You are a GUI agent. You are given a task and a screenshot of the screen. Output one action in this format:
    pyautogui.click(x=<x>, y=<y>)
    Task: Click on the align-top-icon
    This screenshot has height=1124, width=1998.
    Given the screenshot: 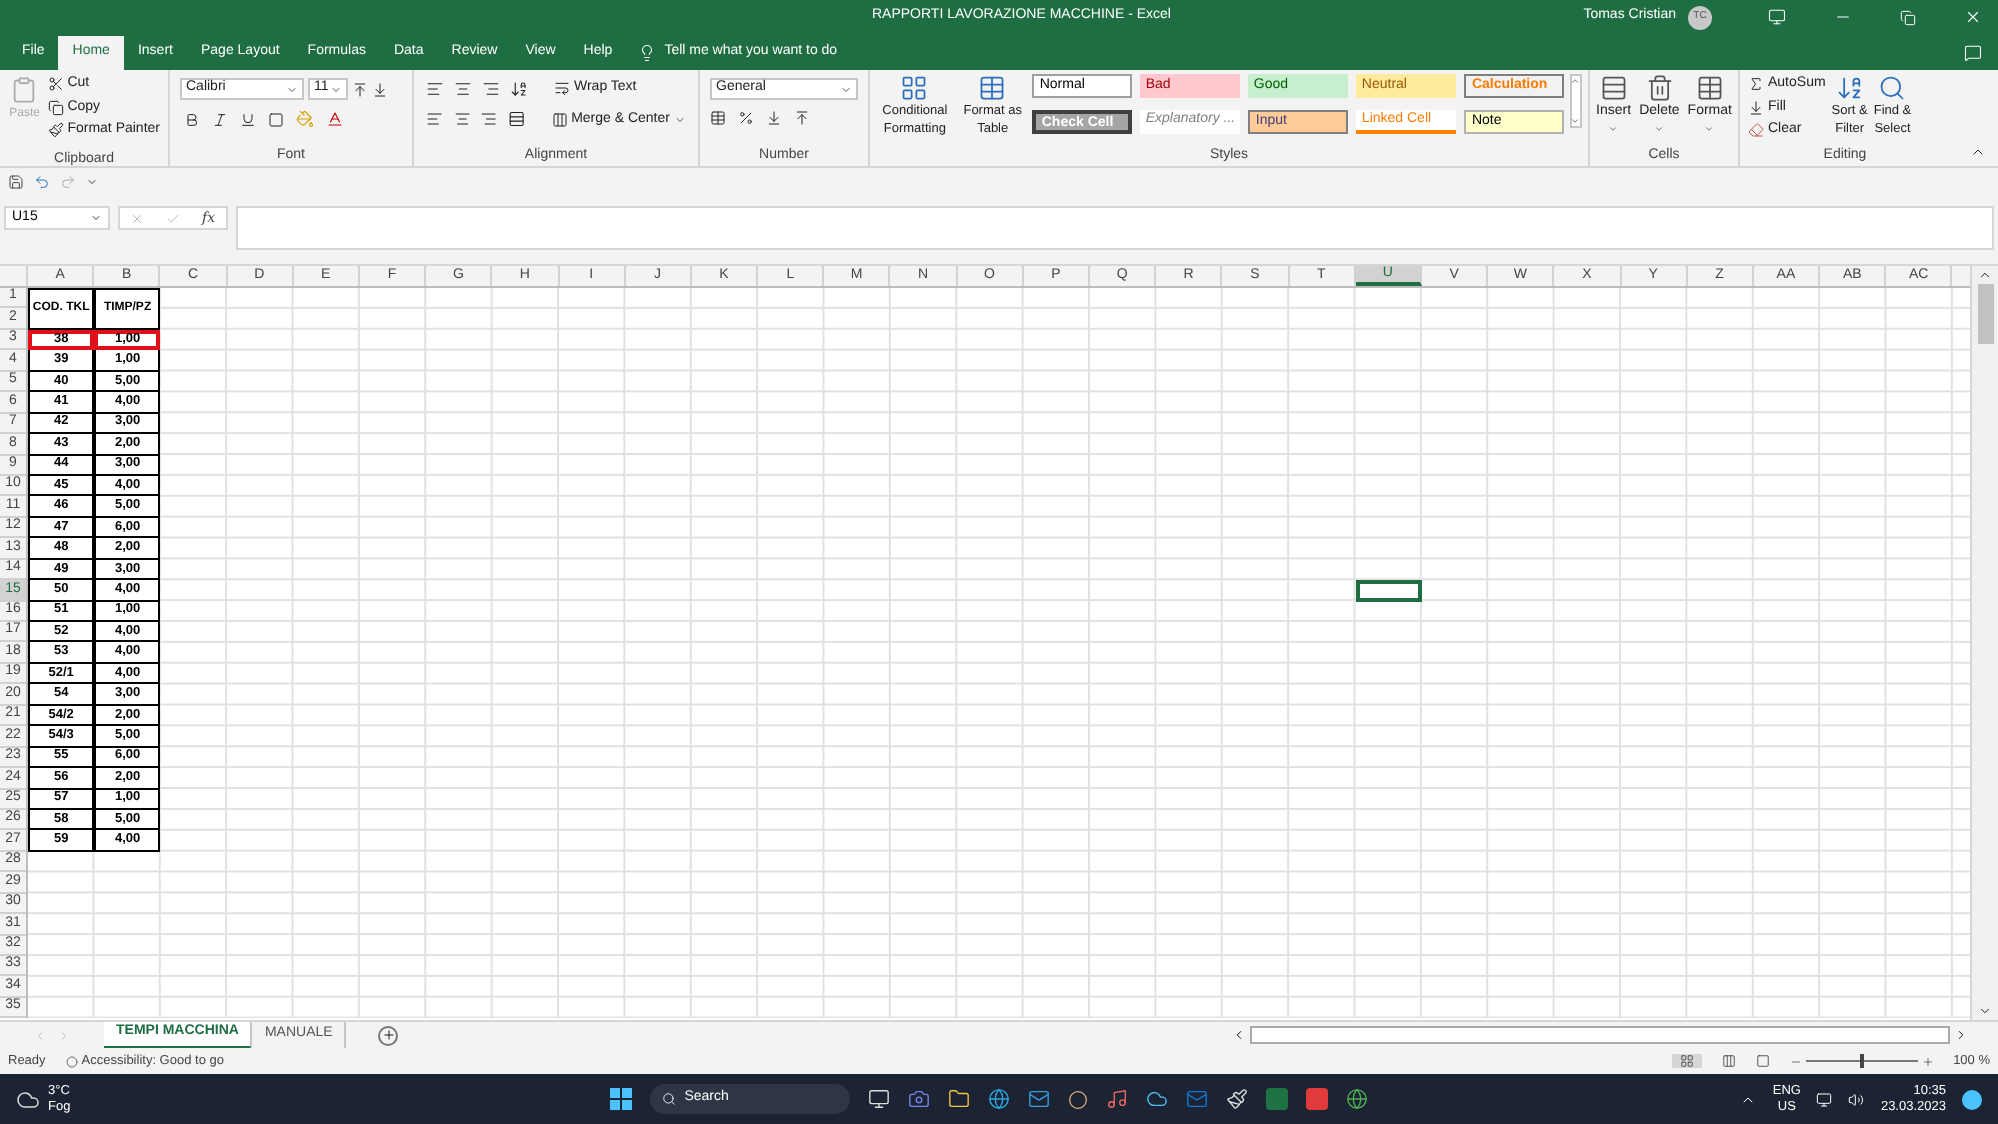 What is the action you would take?
    pyautogui.click(x=435, y=88)
    